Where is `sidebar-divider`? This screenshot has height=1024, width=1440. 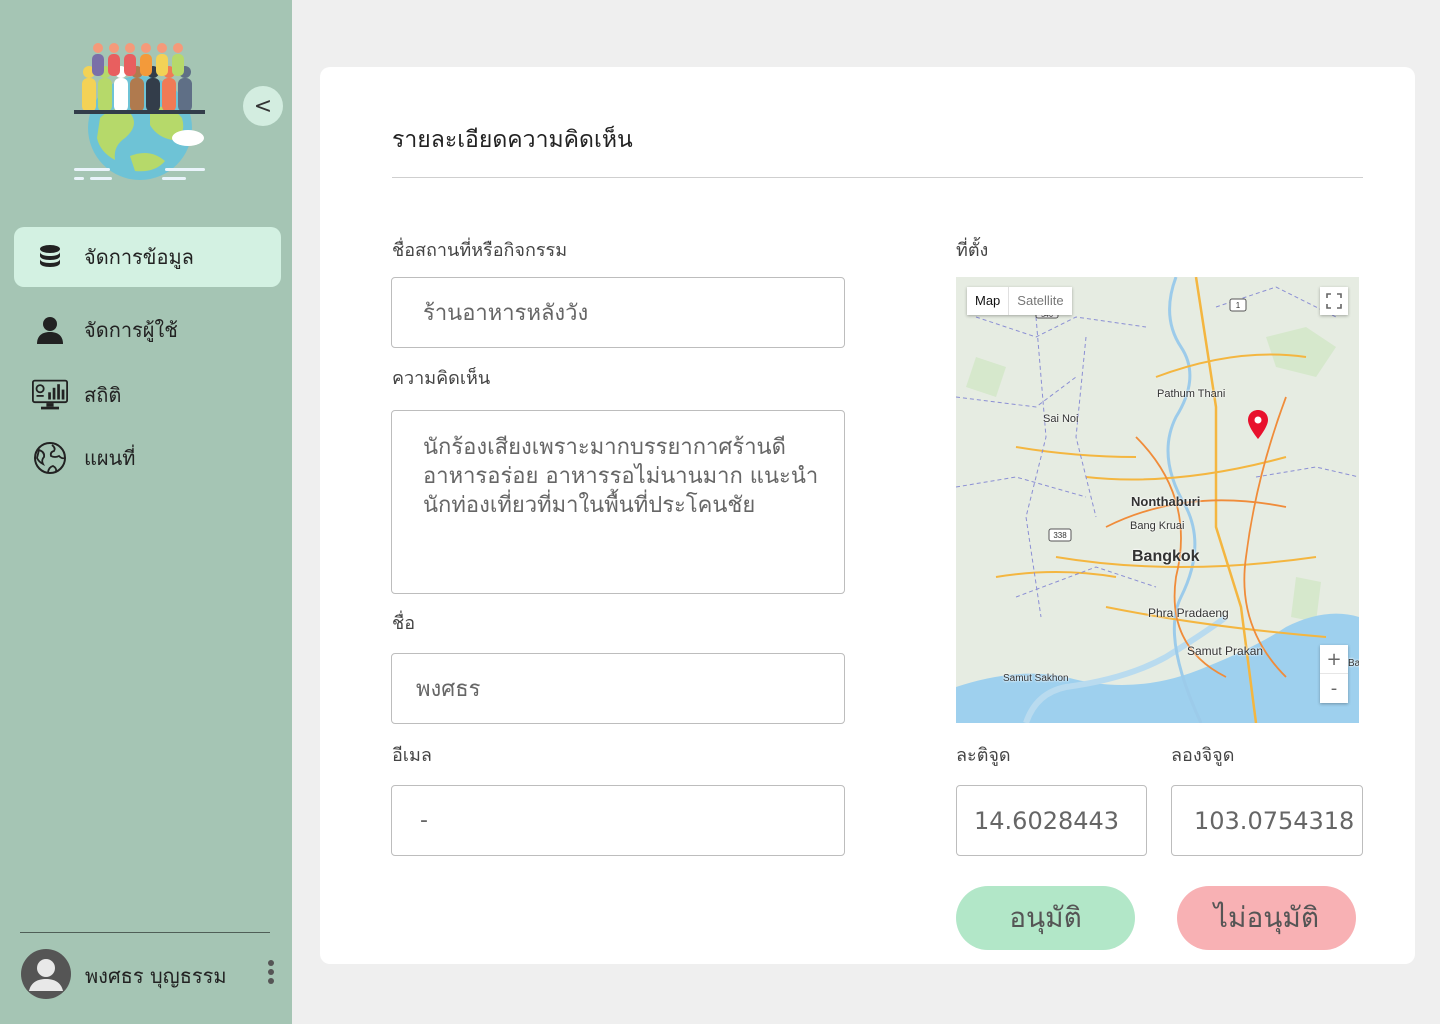 sidebar-divider is located at coordinates (145, 932).